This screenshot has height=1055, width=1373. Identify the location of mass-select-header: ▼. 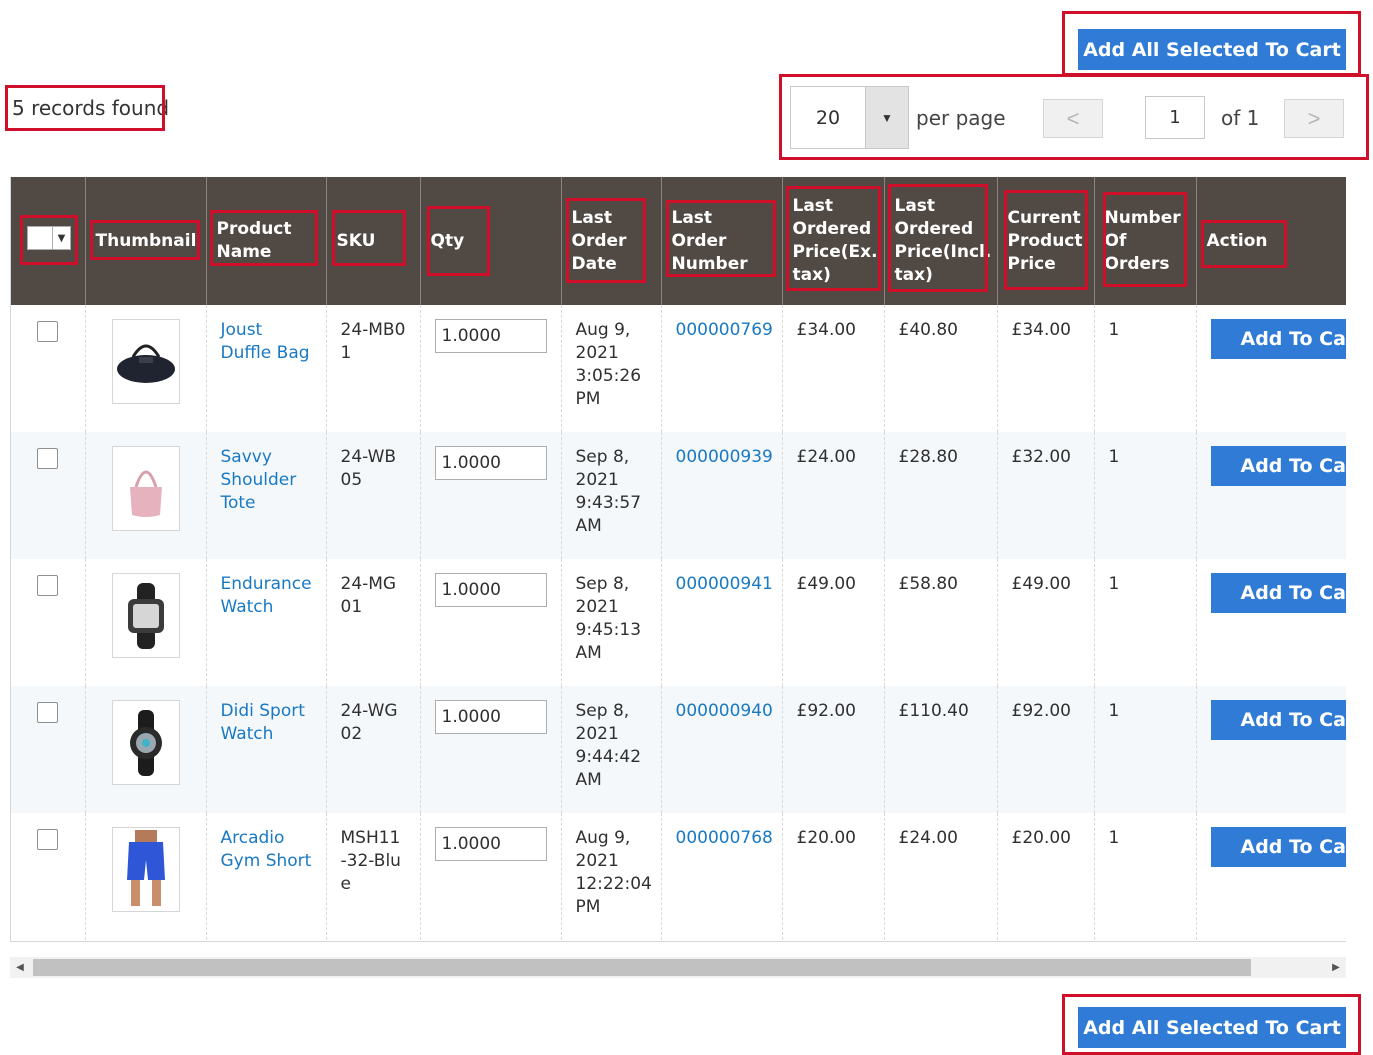
(48, 241).